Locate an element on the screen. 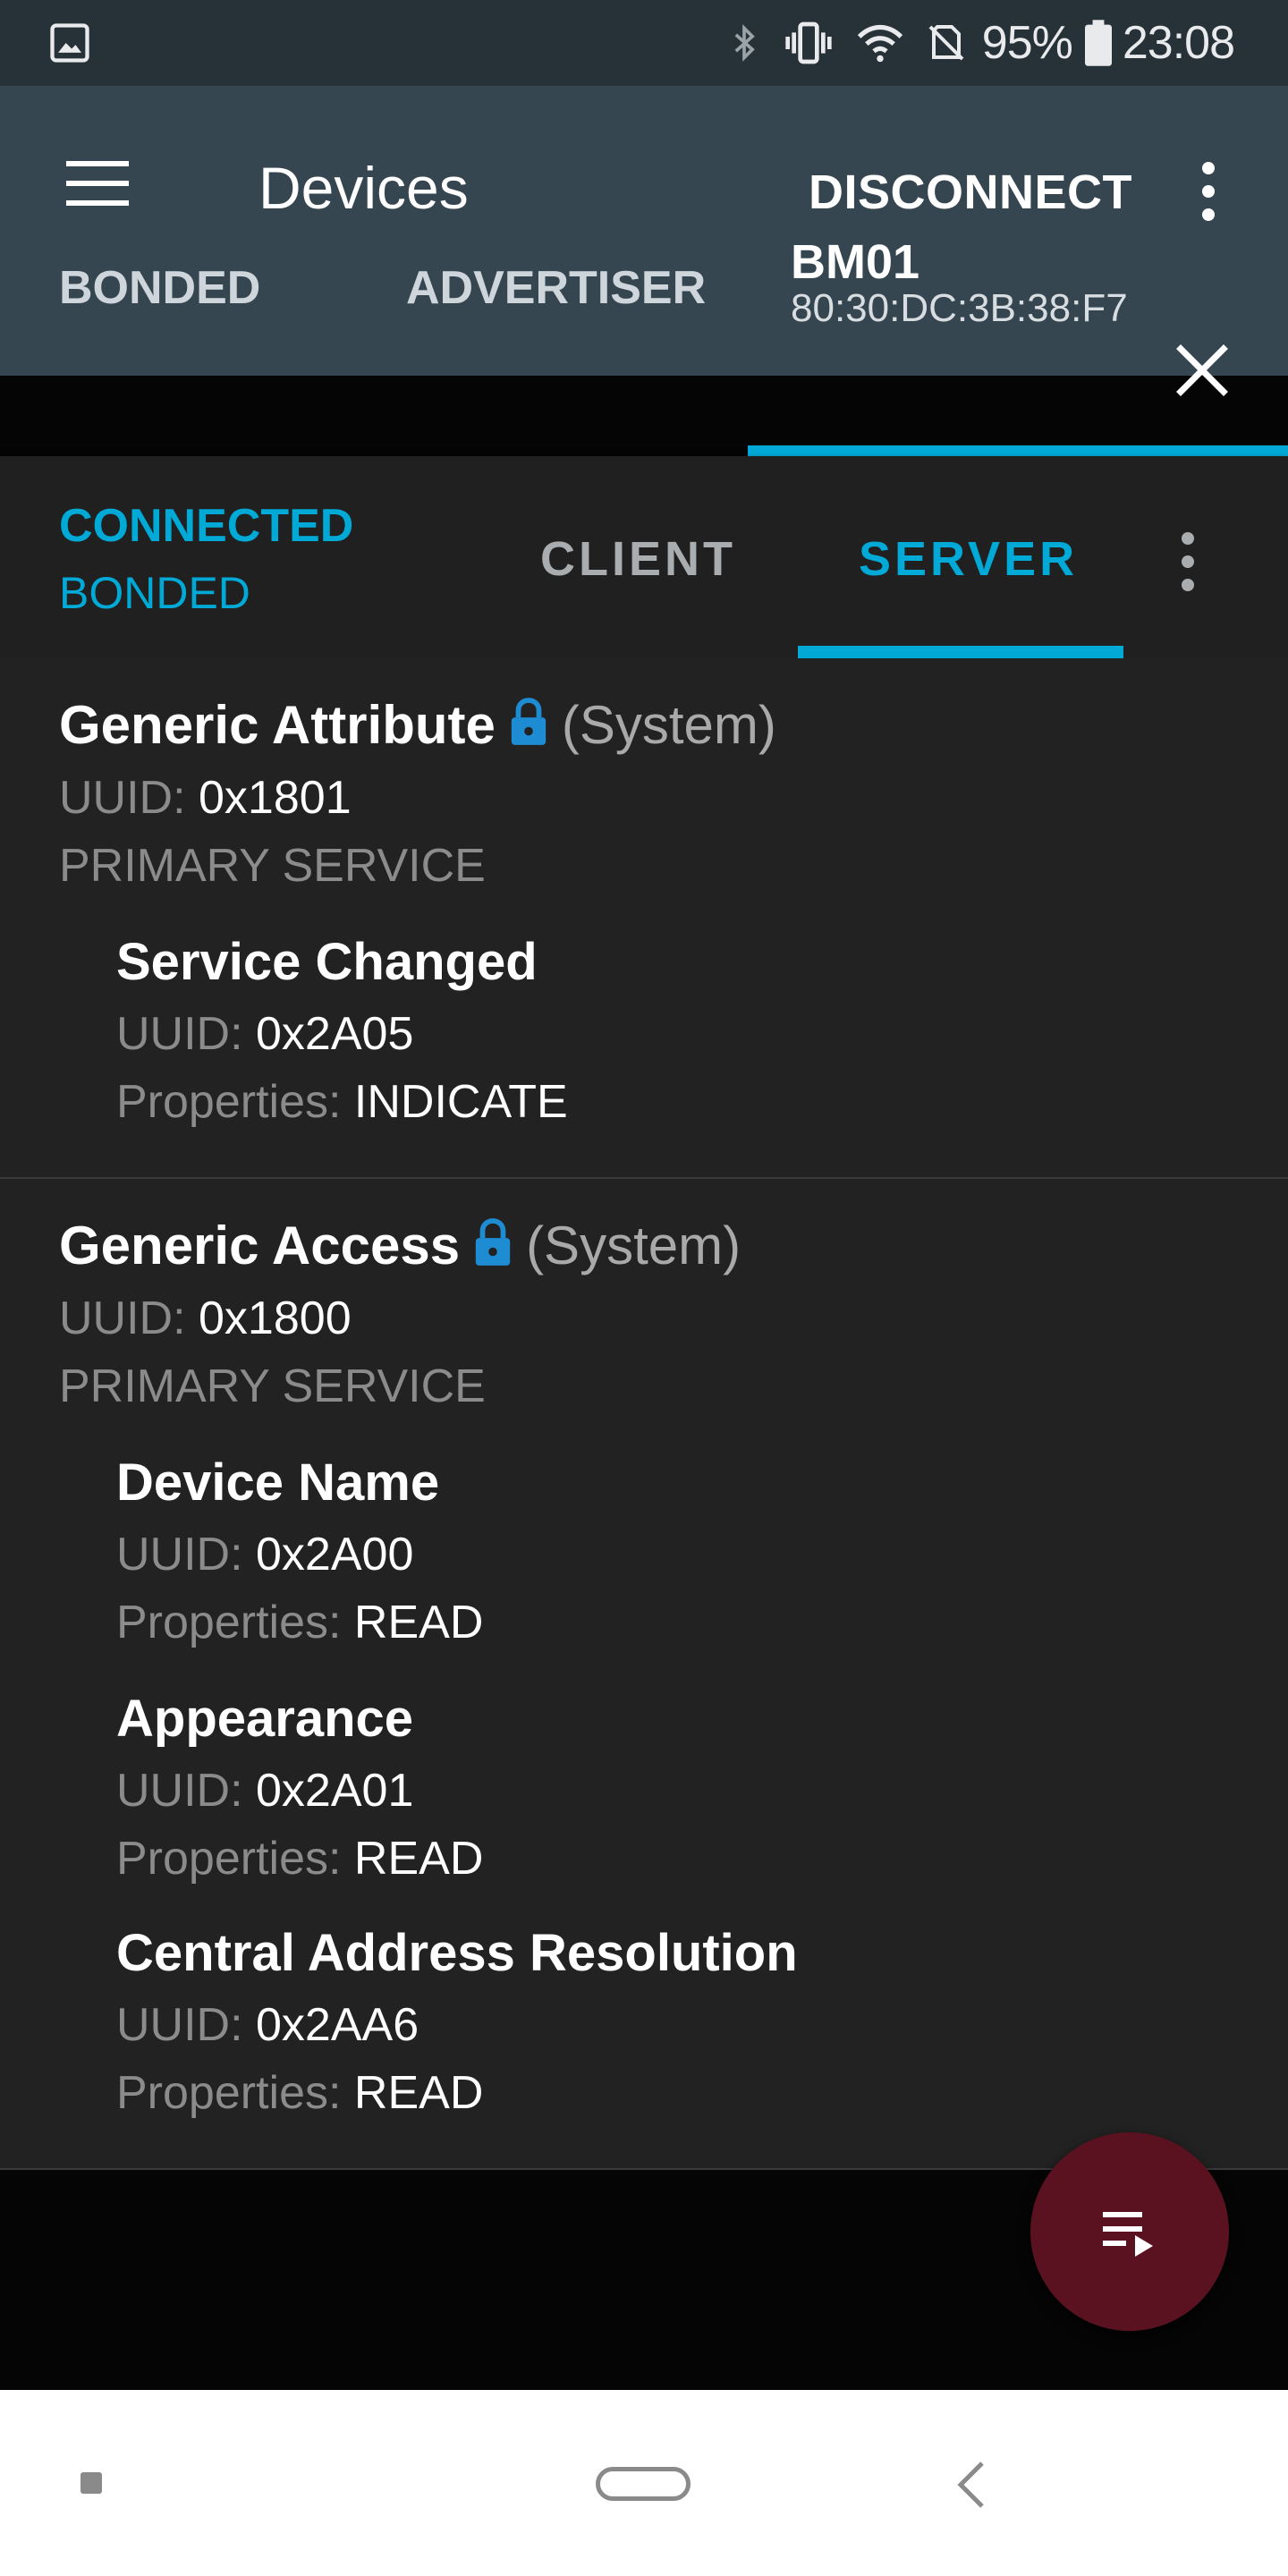 This screenshot has width=1288, height=2576. characteristic-uuid: UUID: 0x2A05 is located at coordinates (265, 1034).